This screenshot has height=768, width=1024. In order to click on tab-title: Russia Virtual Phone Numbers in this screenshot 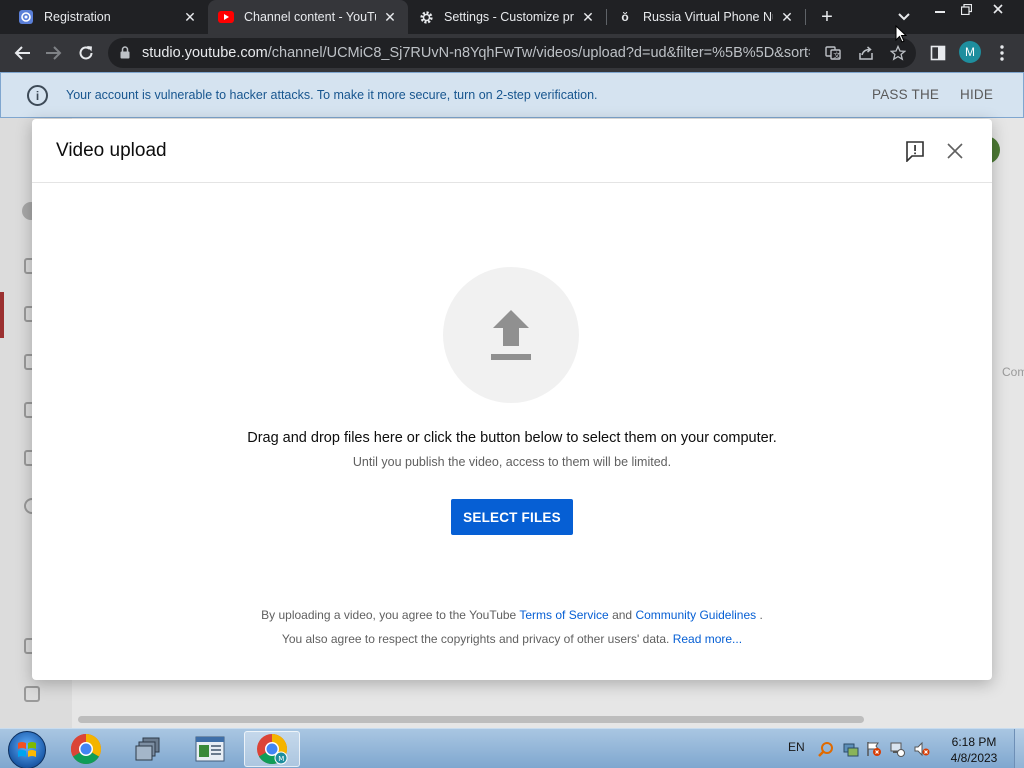, I will do `click(708, 17)`.